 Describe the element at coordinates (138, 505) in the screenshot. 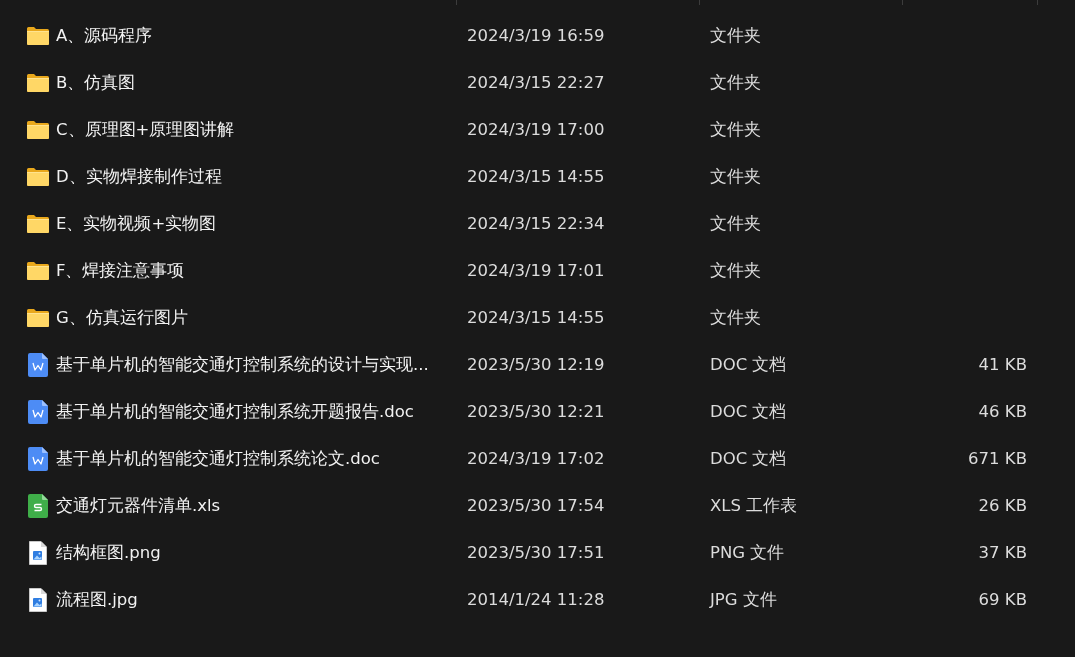

I see `file-name: 交通灯元器件清单.xls` at that location.